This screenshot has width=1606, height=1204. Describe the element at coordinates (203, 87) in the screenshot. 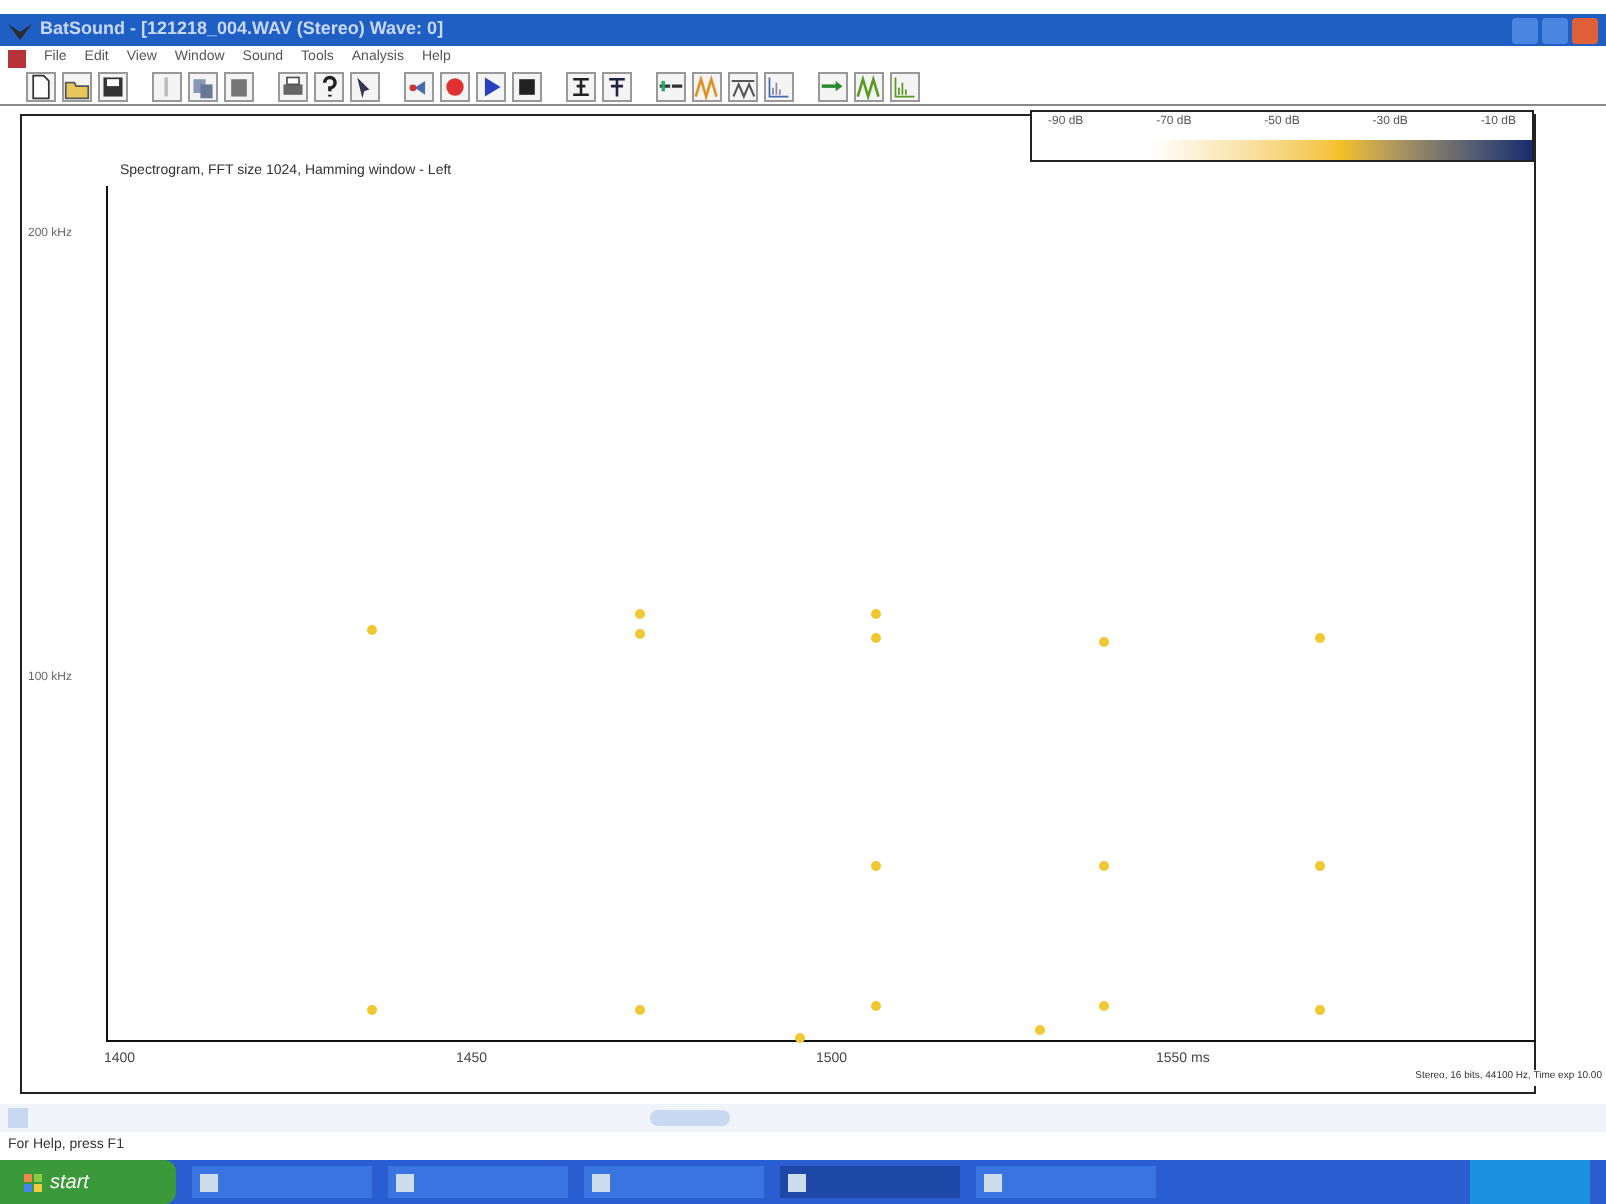

I see `copy-icon` at that location.